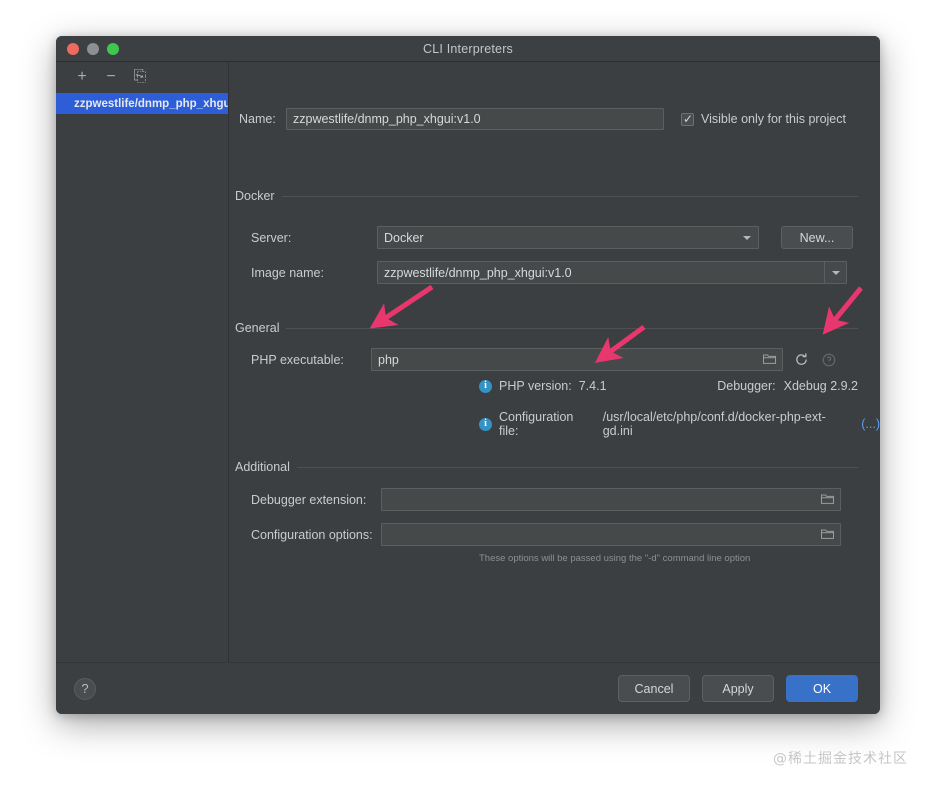 The height and width of the screenshot is (788, 936). Describe the element at coordinates (536, 424) in the screenshot. I see `configuration-file-label: Configuration file:` at that location.